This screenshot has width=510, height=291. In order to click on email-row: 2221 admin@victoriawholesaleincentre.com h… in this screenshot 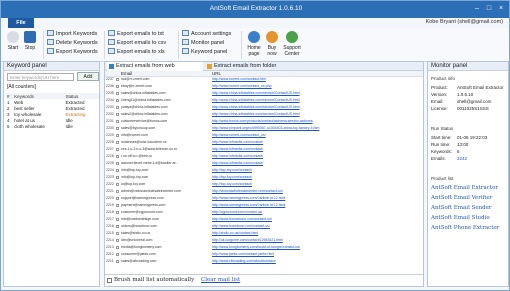, I will do `click(264, 191)`.